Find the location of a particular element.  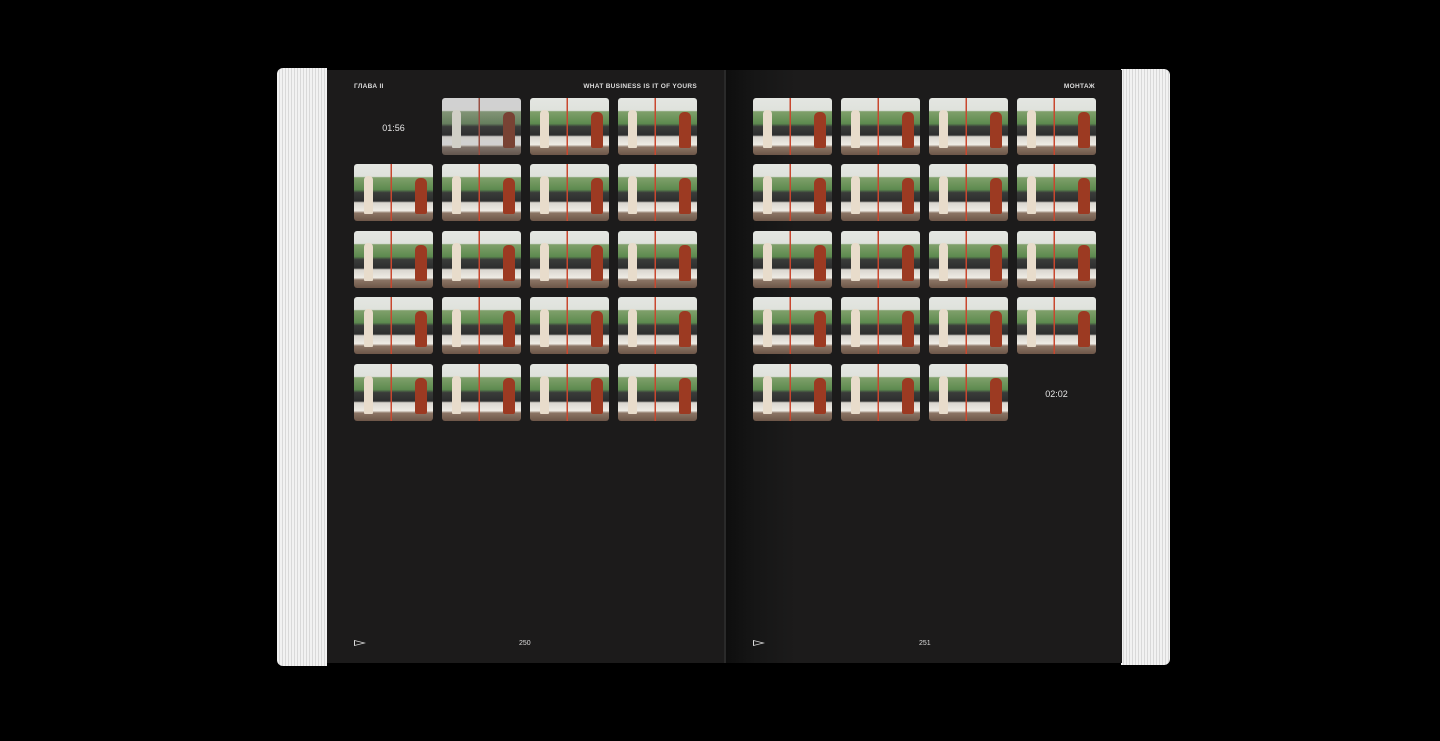

end-timecode: 02:02 is located at coordinates (1056, 394).